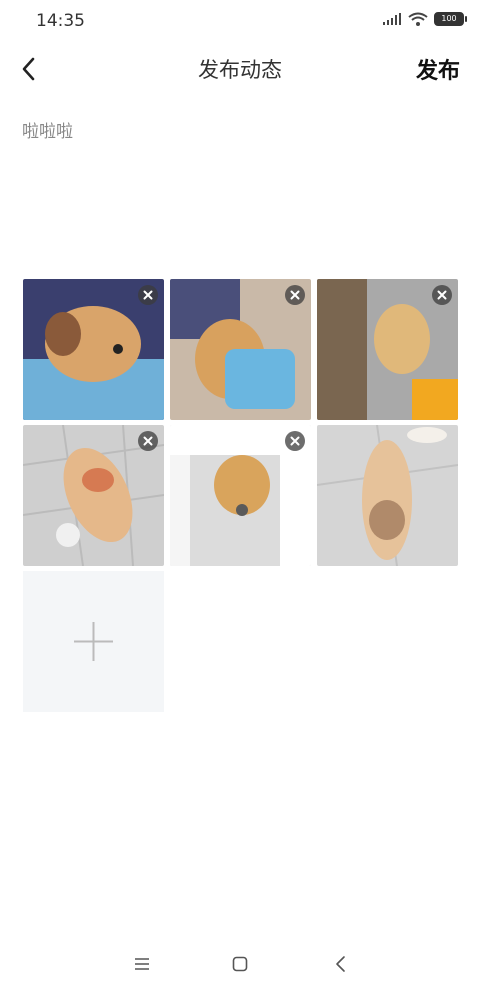  Describe the element at coordinates (47, 129) in the screenshot. I see `post-text-input: 啦啦啦` at that location.